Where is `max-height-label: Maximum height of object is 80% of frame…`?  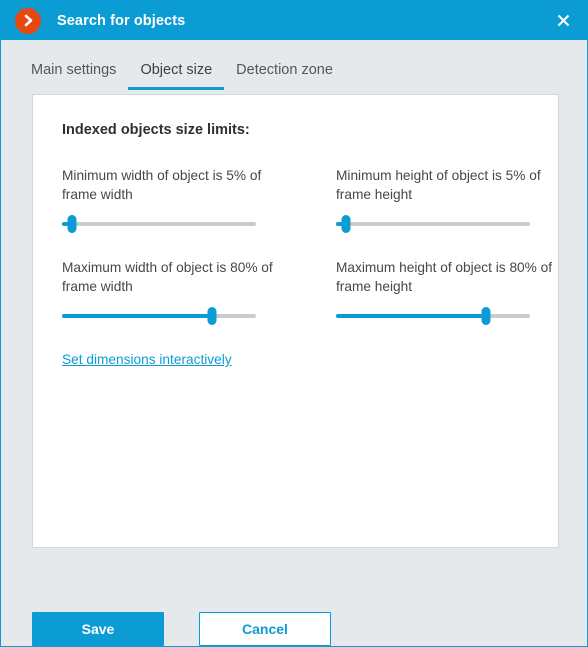
max-height-label: Maximum height of object is 80% of frame… is located at coordinates (444, 277).